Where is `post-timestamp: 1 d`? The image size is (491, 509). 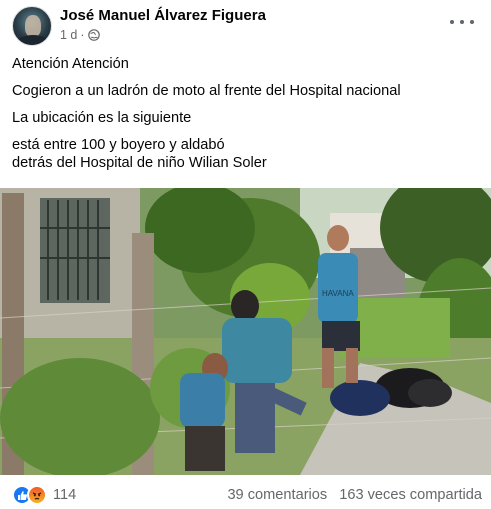 post-timestamp: 1 d is located at coordinates (68, 35).